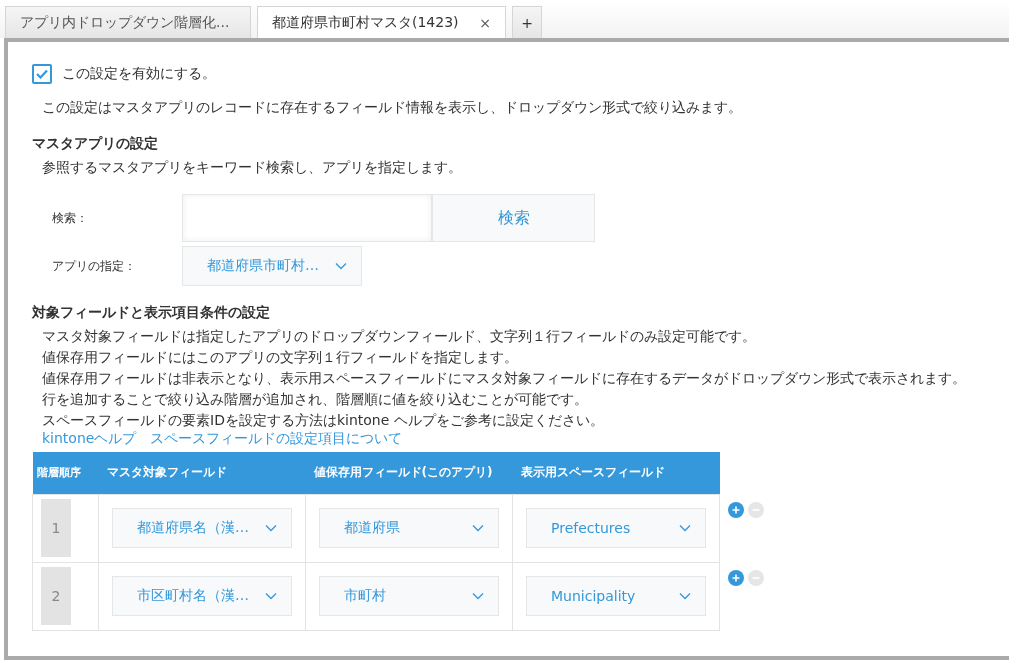  What do you see at coordinates (409, 473) in the screenshot?
I see `column-header: 値保存用フィールド(このアプリ)` at bounding box center [409, 473].